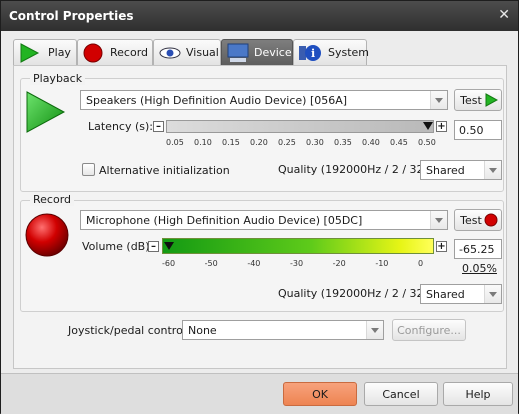  What do you see at coordinates (238, 52) in the screenshot?
I see `device-icon` at bounding box center [238, 52].